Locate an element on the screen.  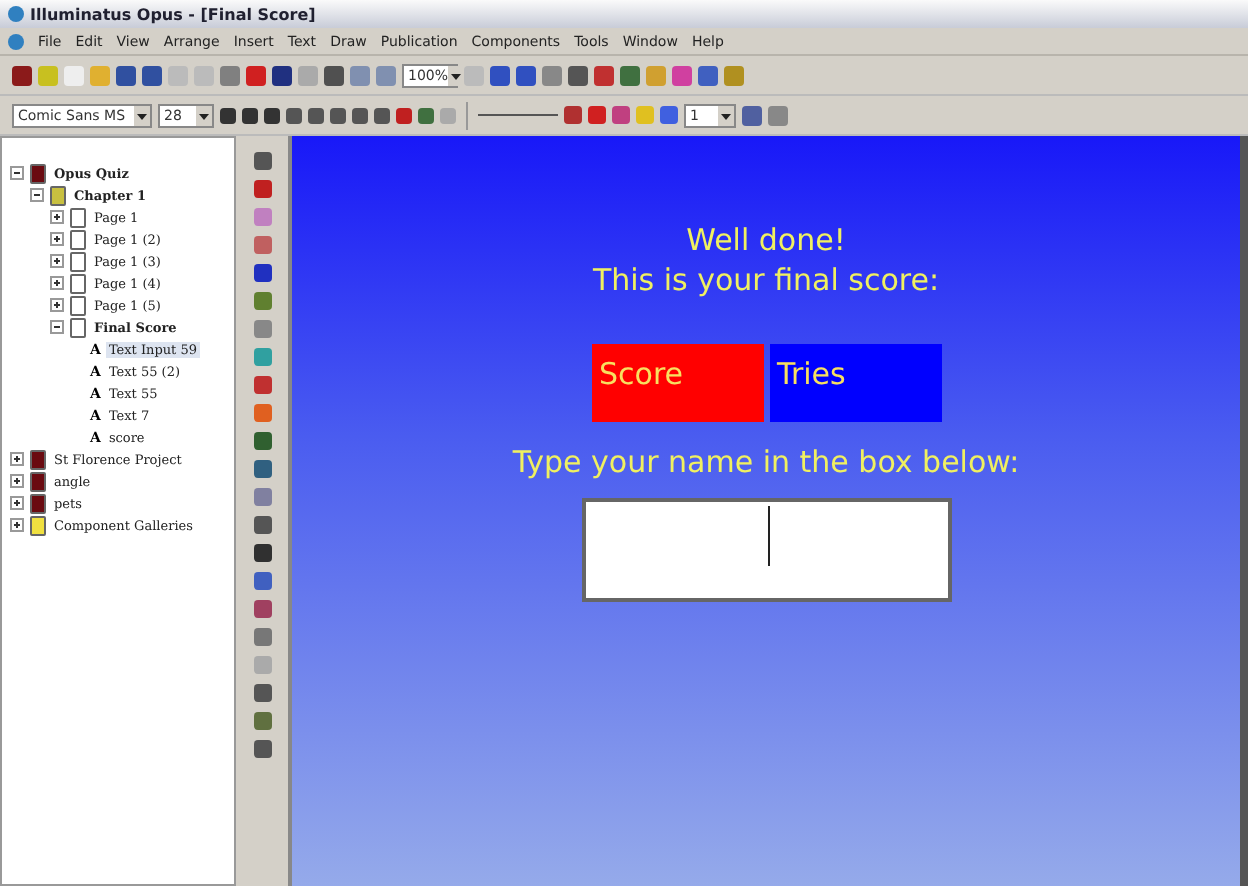
app-icon is located at coordinates (16, 14).